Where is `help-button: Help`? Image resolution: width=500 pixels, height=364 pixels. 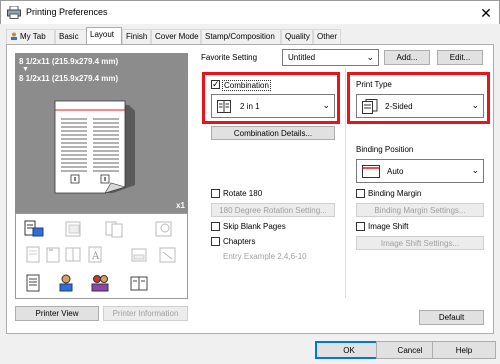
help-button: Help is located at coordinates (464, 350).